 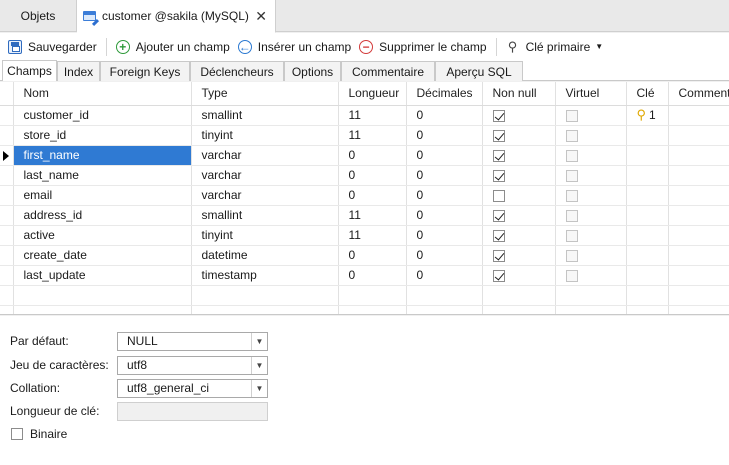 I want to click on tab-champs: Champs, so click(x=29, y=70).